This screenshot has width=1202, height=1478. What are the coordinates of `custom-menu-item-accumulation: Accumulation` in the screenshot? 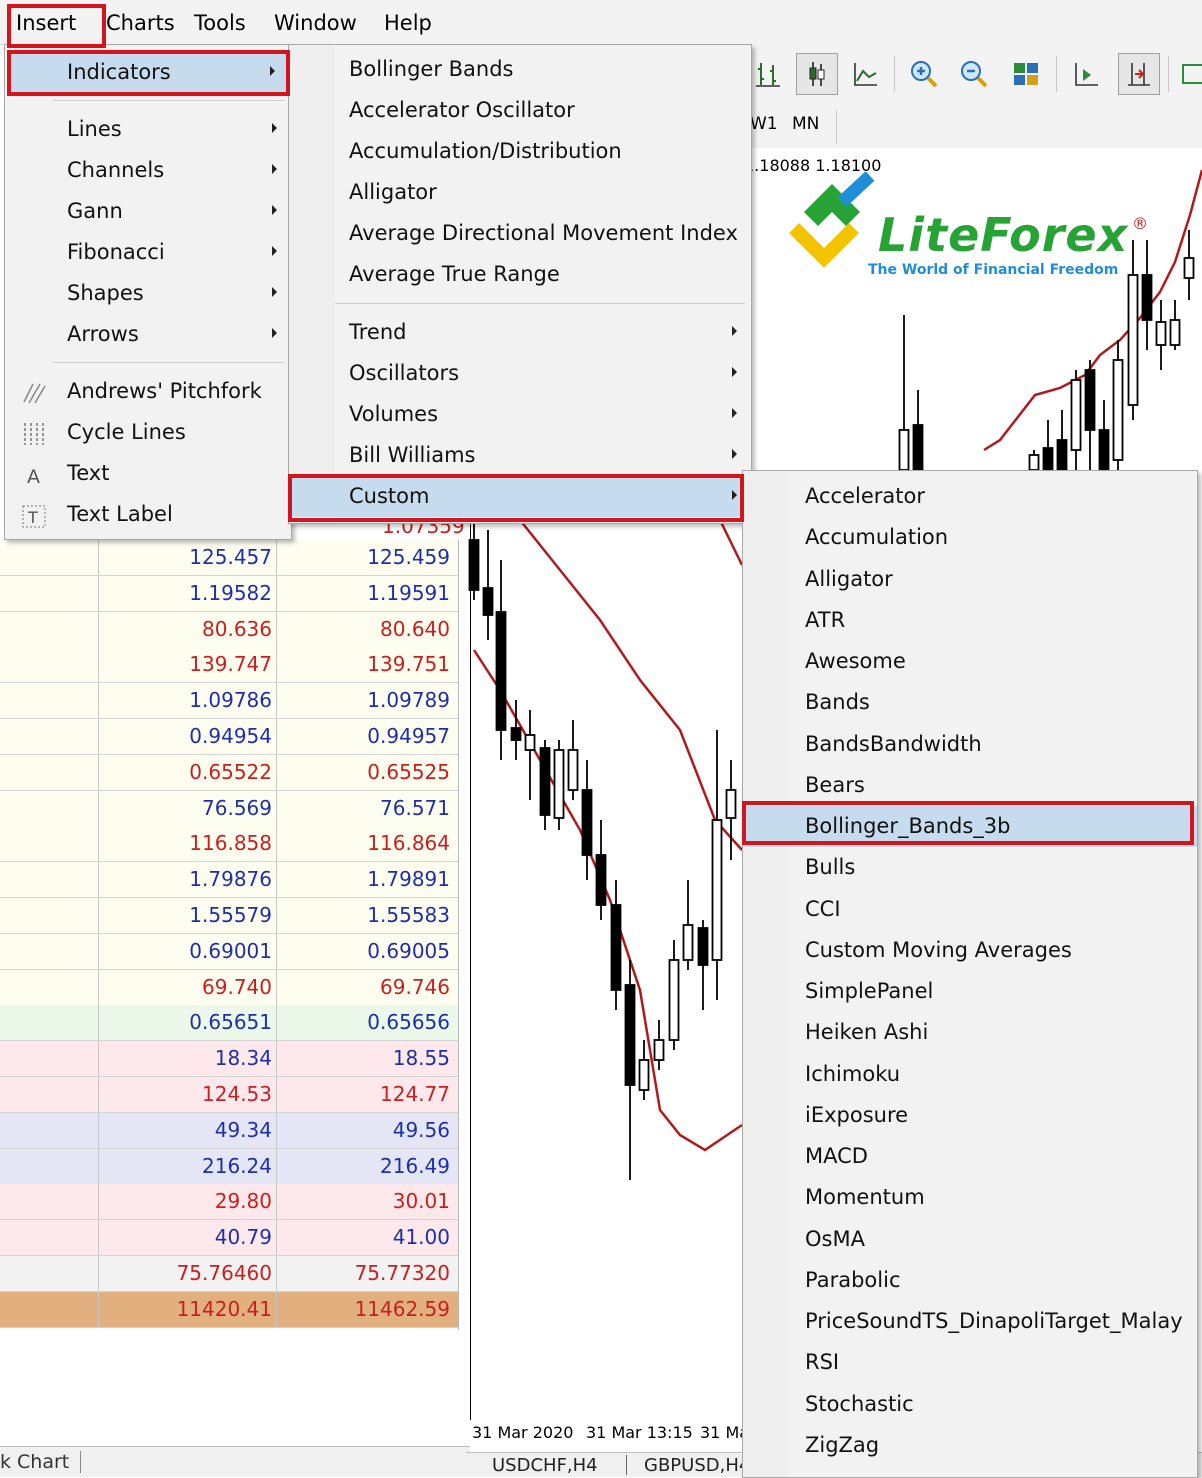 It's located at (970, 537).